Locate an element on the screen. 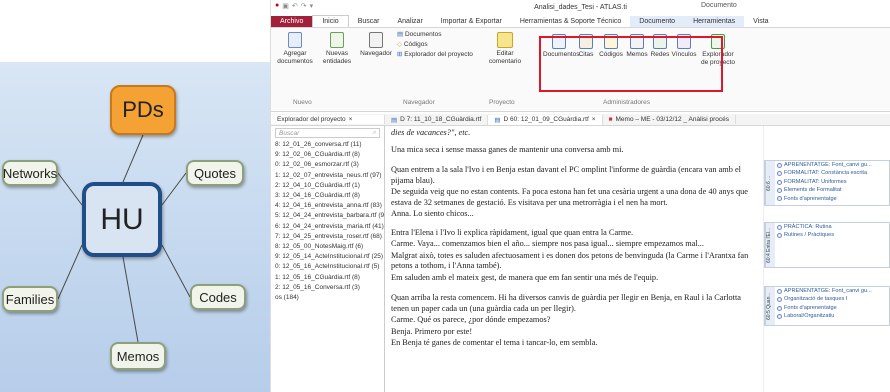 This screenshot has width=890, height=392. code-text: Fonts d'aprenentatge is located at coordinates (810, 307).